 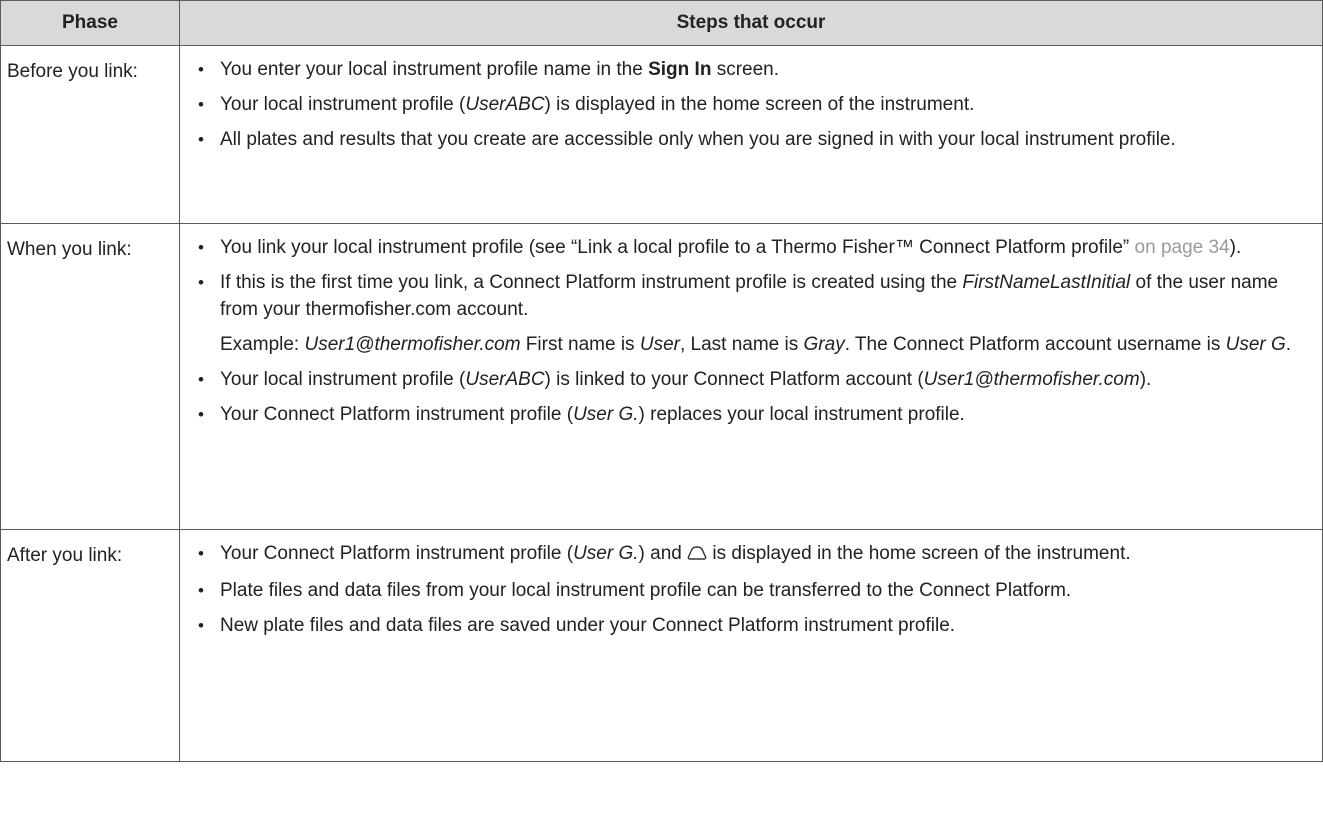 I want to click on example-first-name: User, so click(x=659, y=344).